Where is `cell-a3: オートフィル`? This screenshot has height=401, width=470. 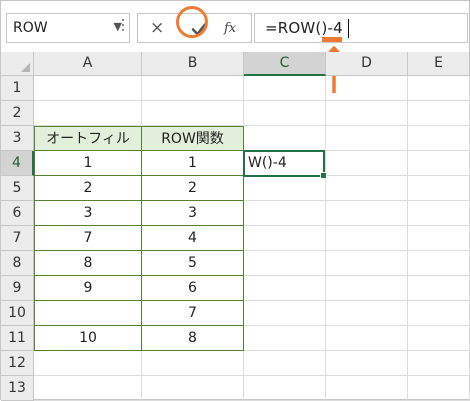 cell-a3: オートフィル is located at coordinates (88, 138).